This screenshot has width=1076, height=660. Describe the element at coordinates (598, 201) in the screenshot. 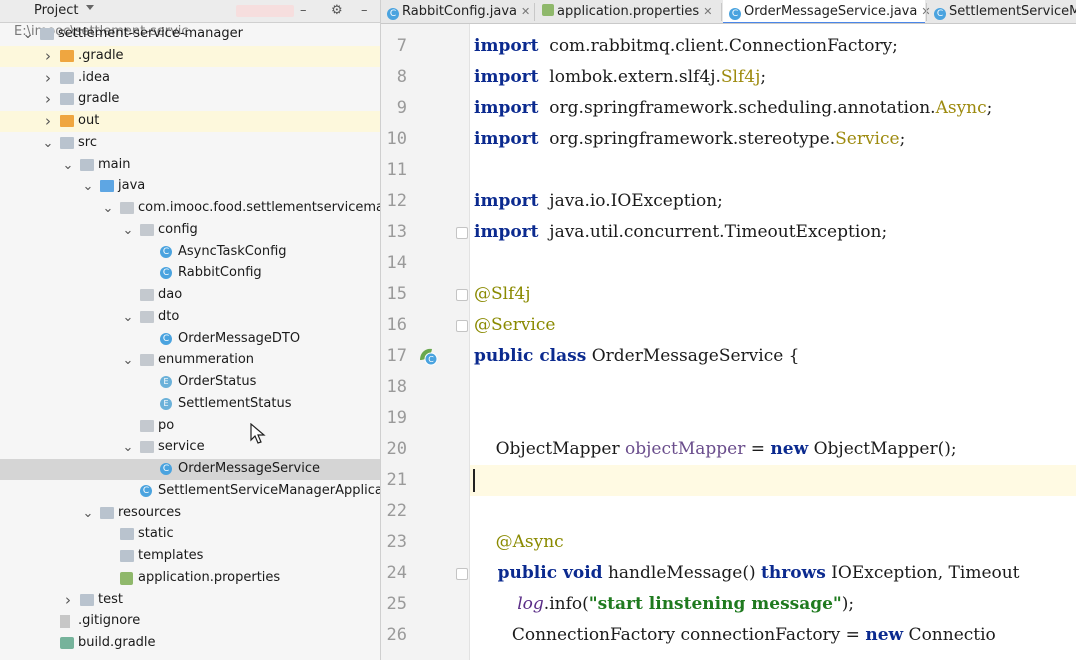

I see `code-line: import java.io.IOException;` at that location.